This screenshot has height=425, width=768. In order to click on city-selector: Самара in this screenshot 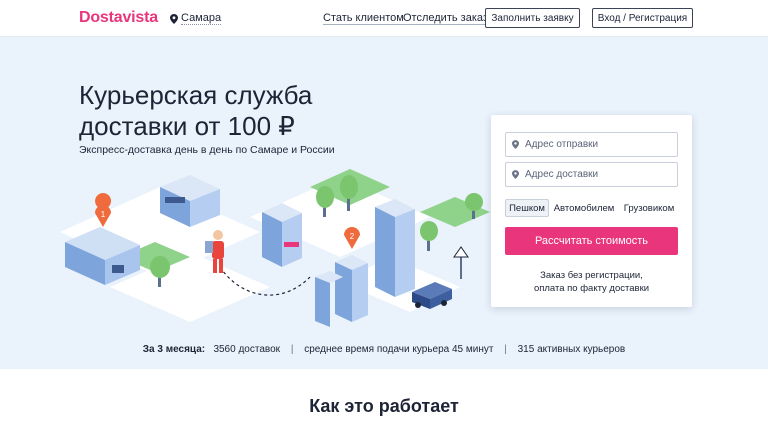, I will do `click(196, 18)`.